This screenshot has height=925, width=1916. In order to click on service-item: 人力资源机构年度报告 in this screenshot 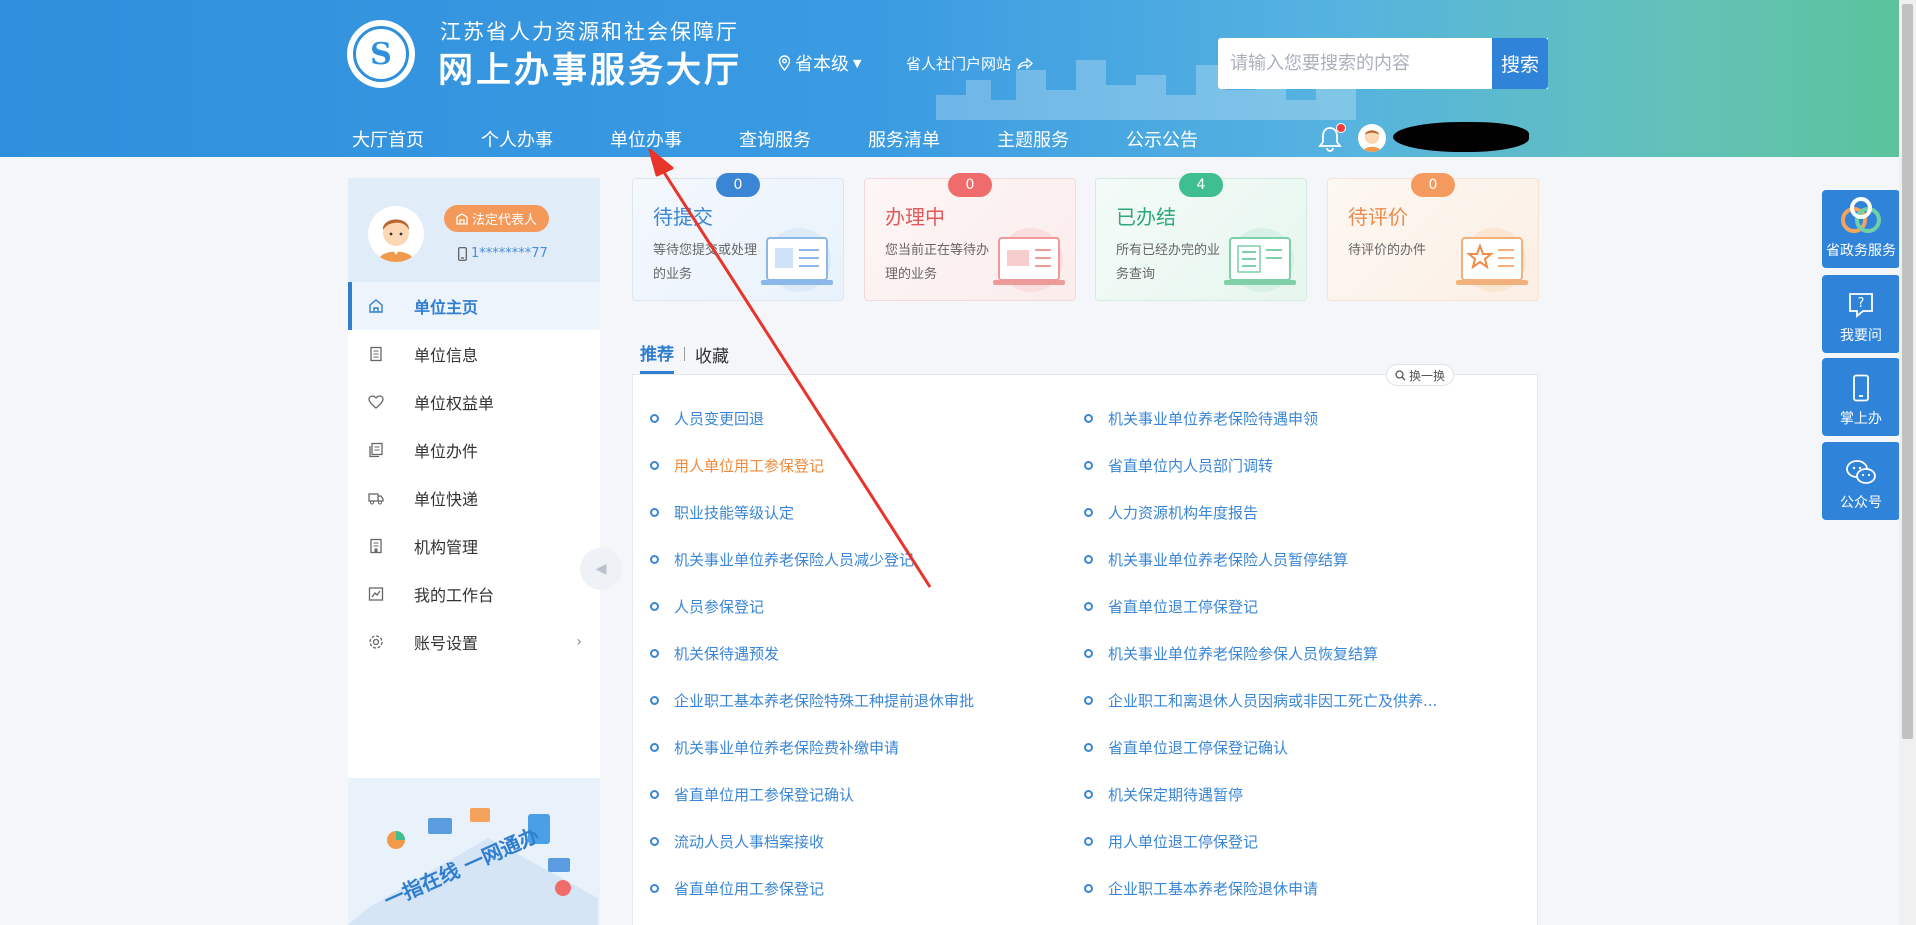, I will do `click(1304, 512)`.